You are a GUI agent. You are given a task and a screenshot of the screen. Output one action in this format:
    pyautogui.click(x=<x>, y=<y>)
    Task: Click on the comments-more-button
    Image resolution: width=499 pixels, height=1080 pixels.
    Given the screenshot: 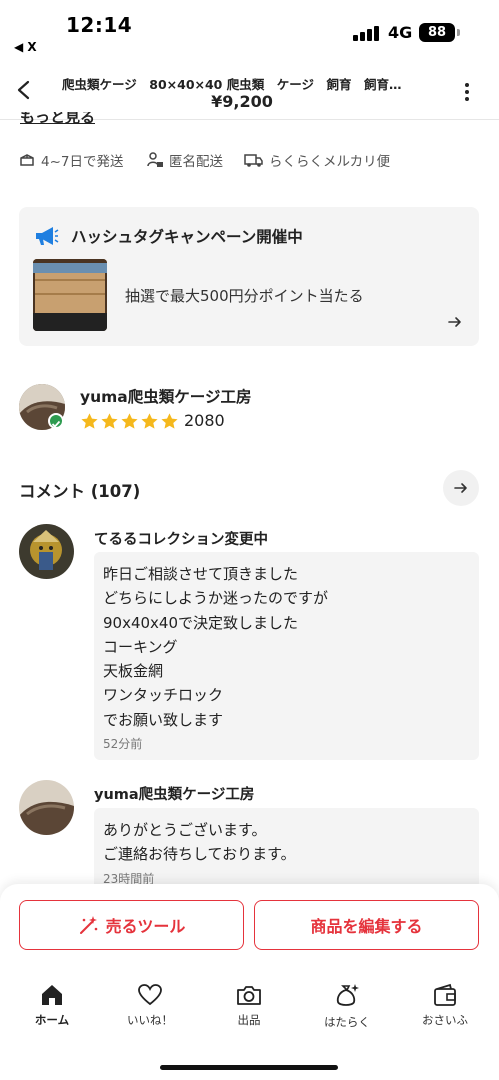 What is the action you would take?
    pyautogui.click(x=461, y=488)
    